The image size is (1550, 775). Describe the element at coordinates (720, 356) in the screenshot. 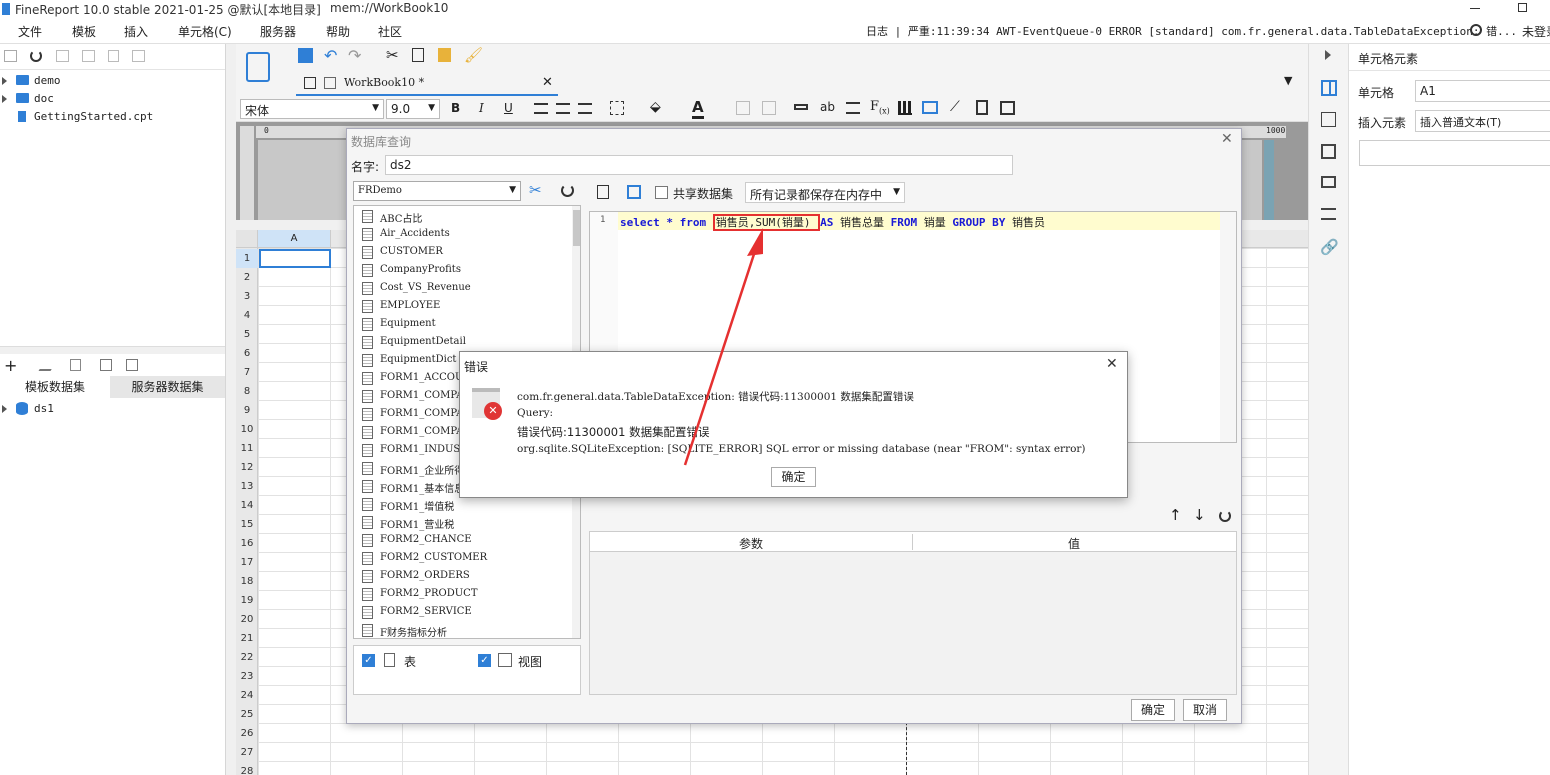

I see `annotation-arrow-line` at that location.